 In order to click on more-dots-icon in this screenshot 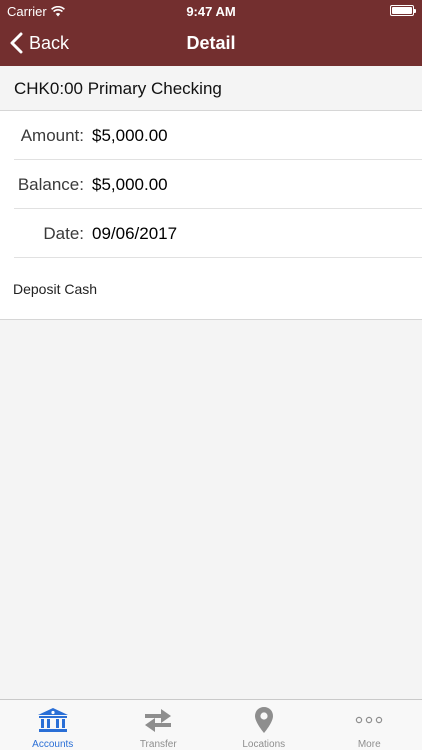, I will do `click(369, 720)`.